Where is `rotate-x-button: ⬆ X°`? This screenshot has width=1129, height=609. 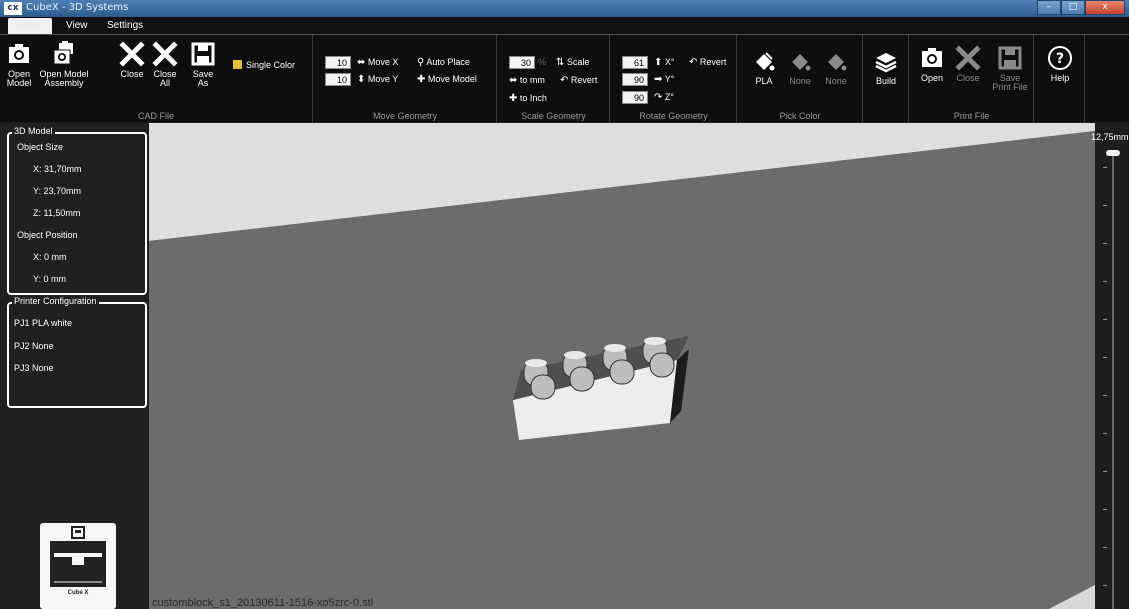 rotate-x-button: ⬆ X° is located at coordinates (664, 62).